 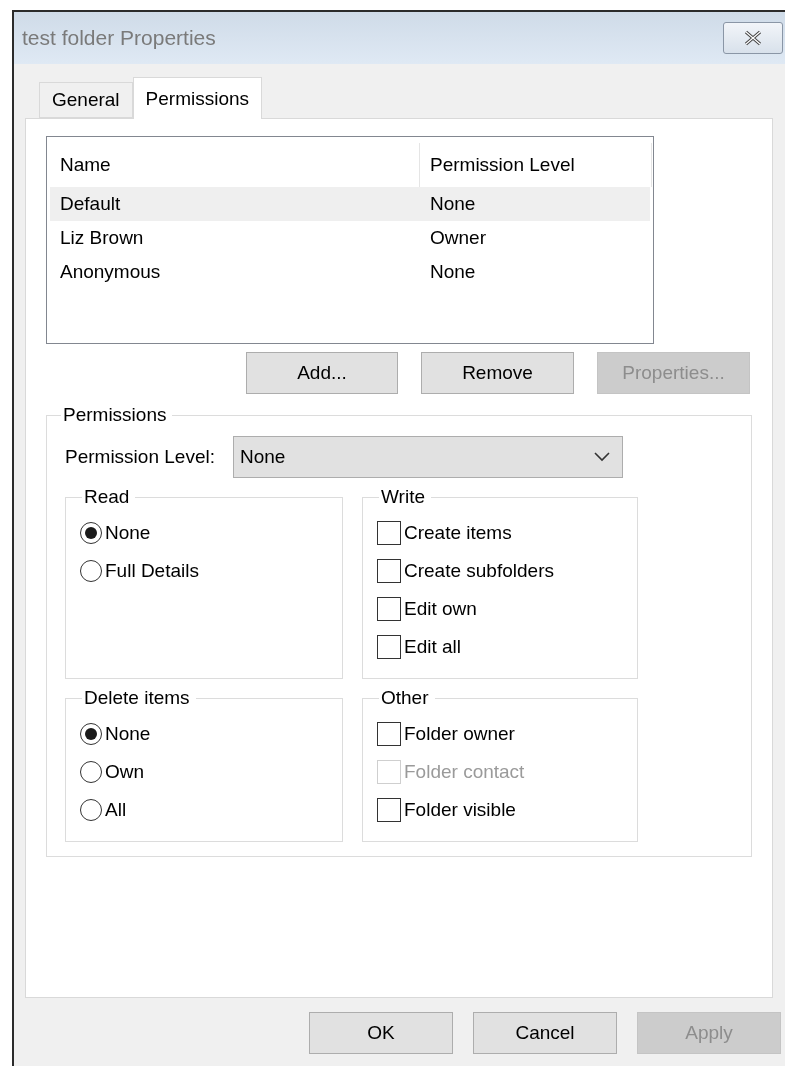 I want to click on checkbox-option: Edit own, so click(x=500, y=609).